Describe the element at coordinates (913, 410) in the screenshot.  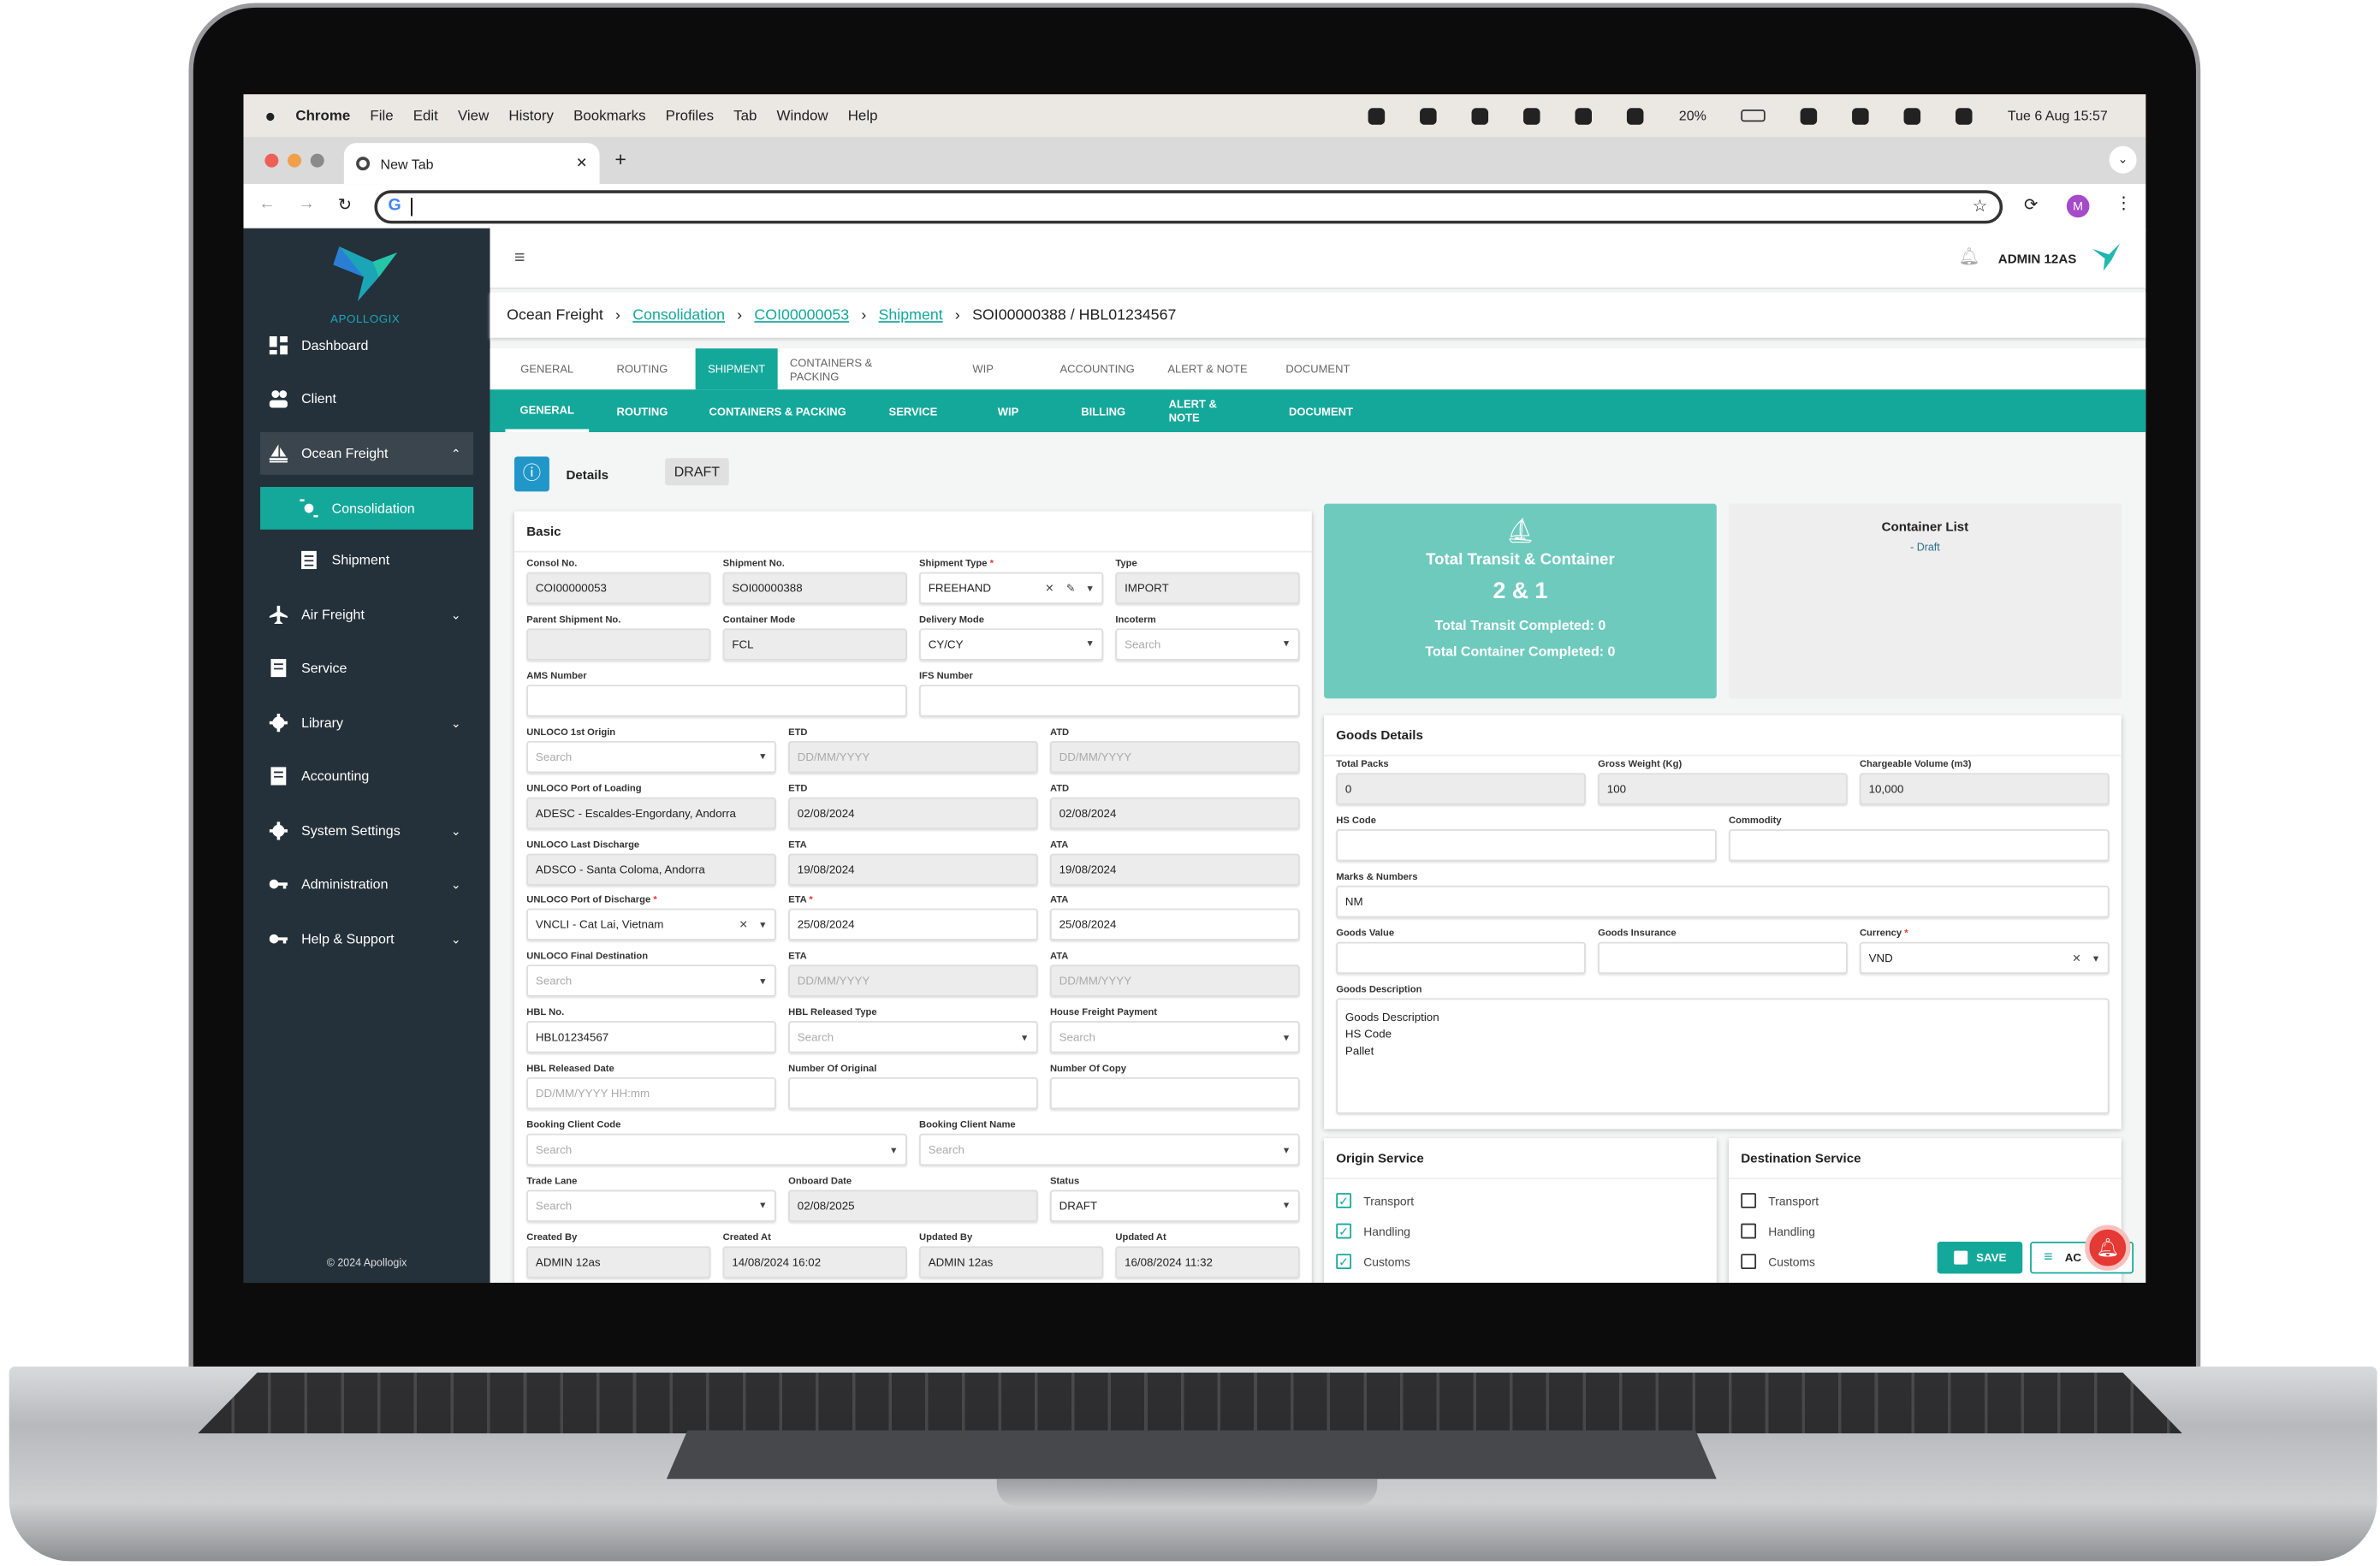
I see `tab-service: Service` at that location.